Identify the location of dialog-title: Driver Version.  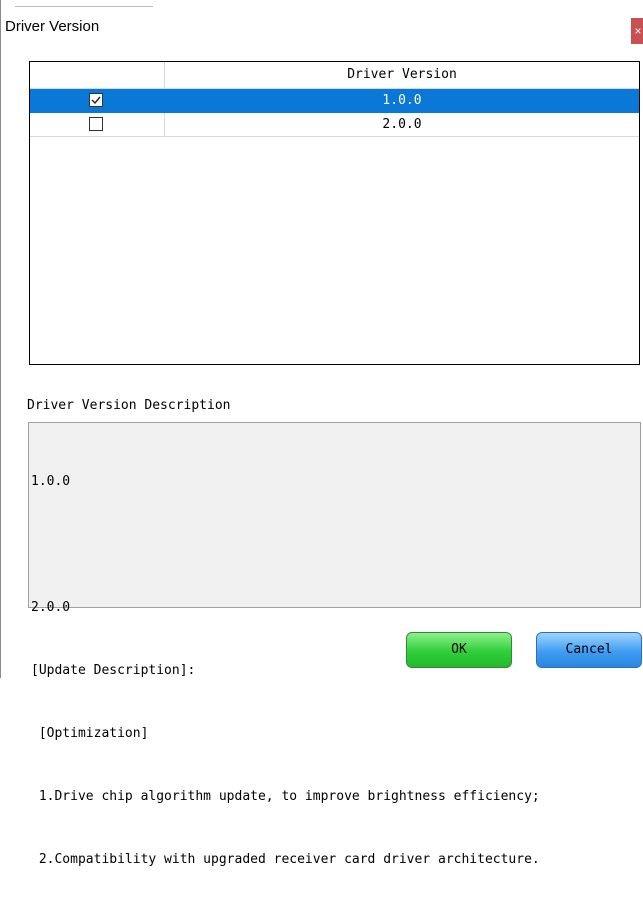
(52, 26).